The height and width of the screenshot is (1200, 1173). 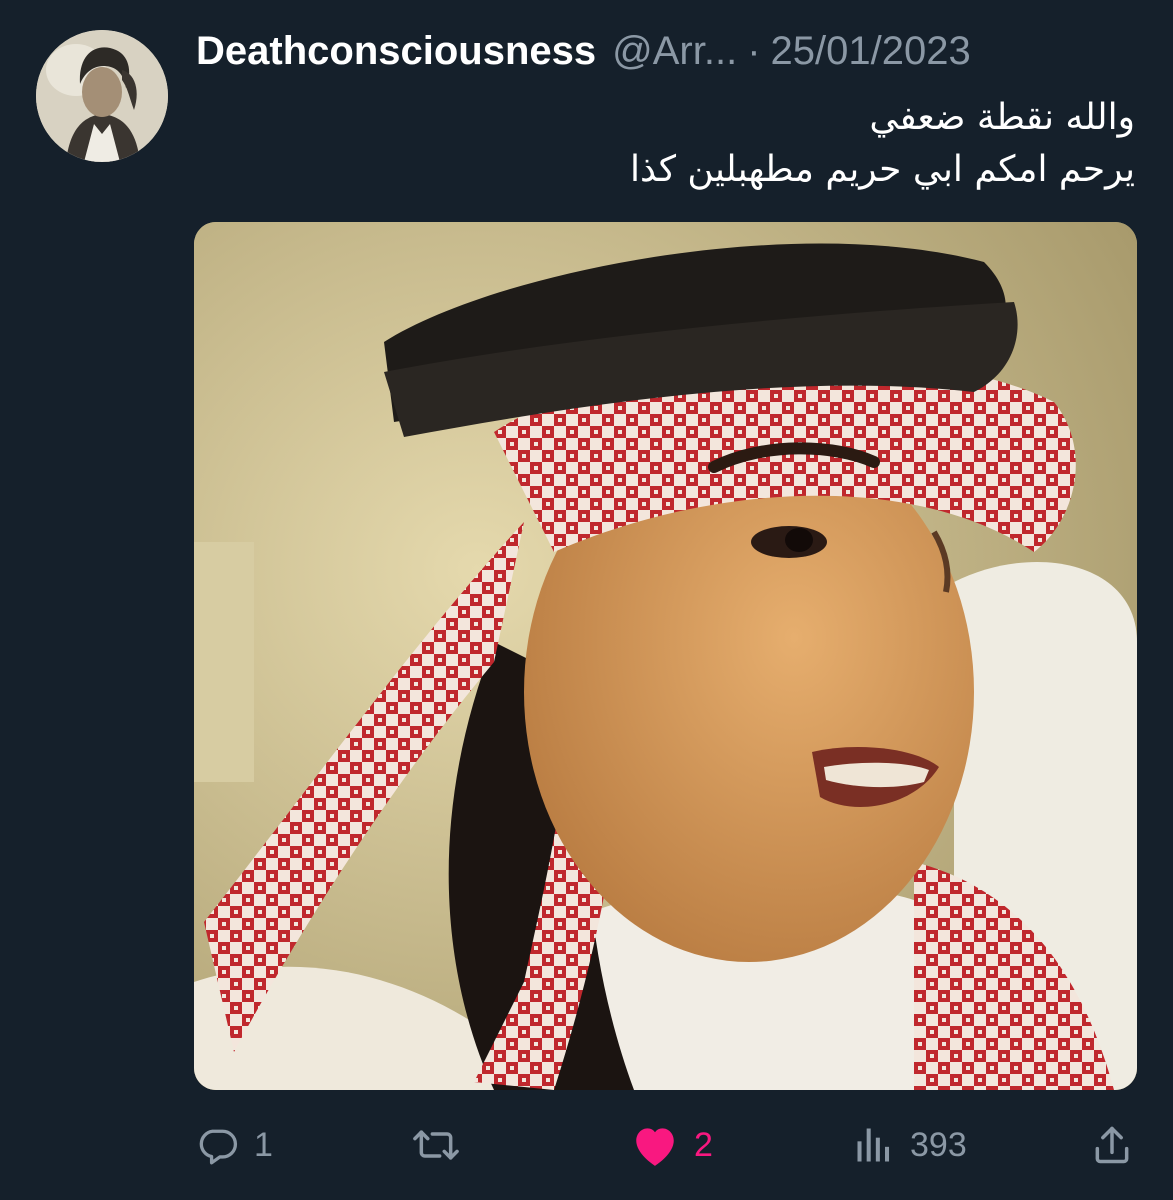 What do you see at coordinates (1002, 117) in the screenshot?
I see `tweet-text-line-1: والله نقطة ضعفي` at bounding box center [1002, 117].